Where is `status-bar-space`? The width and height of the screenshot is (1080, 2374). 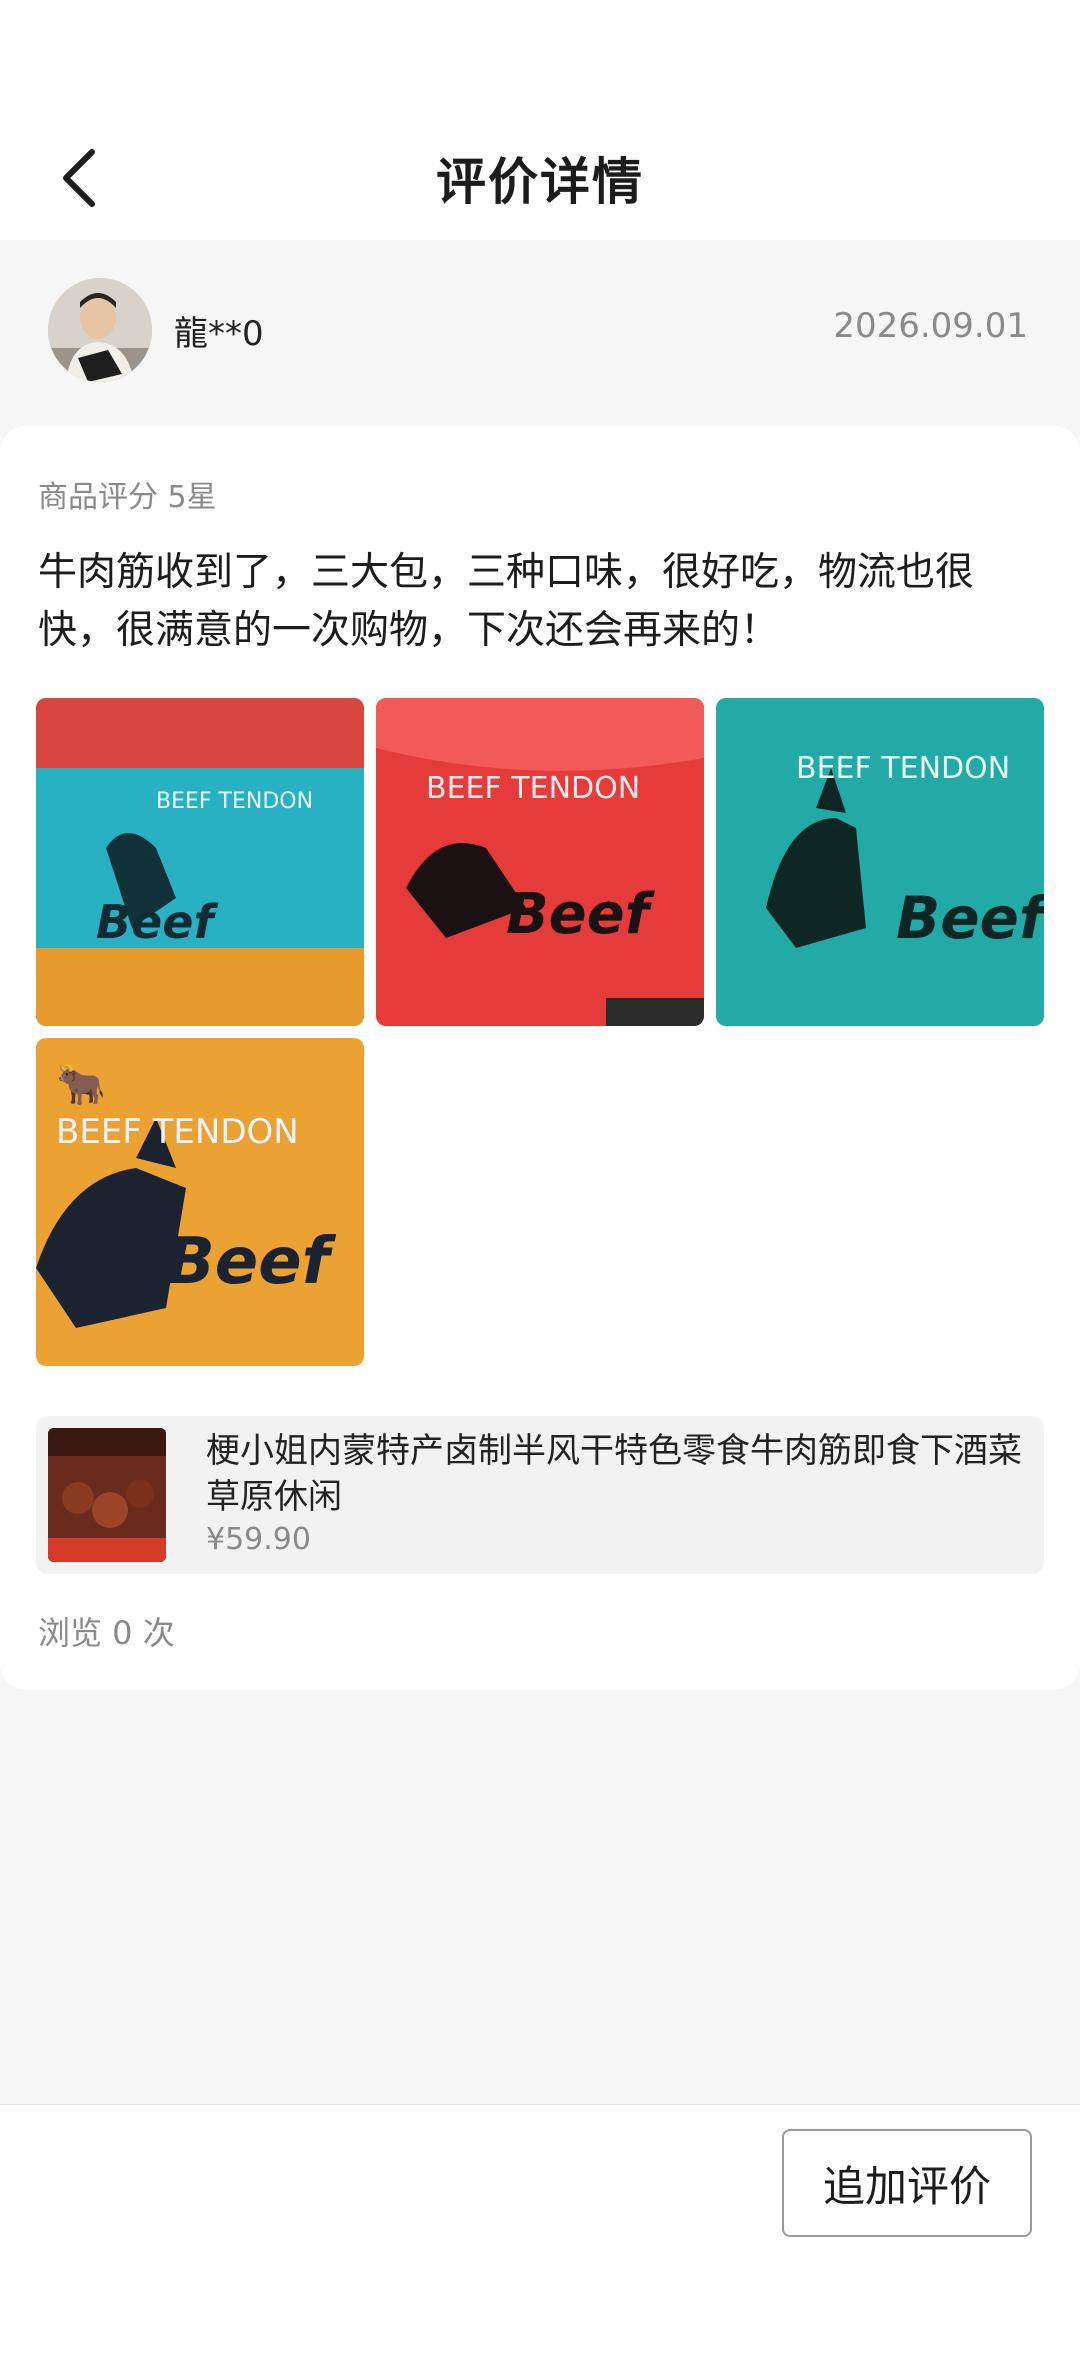 status-bar-space is located at coordinates (540, 58).